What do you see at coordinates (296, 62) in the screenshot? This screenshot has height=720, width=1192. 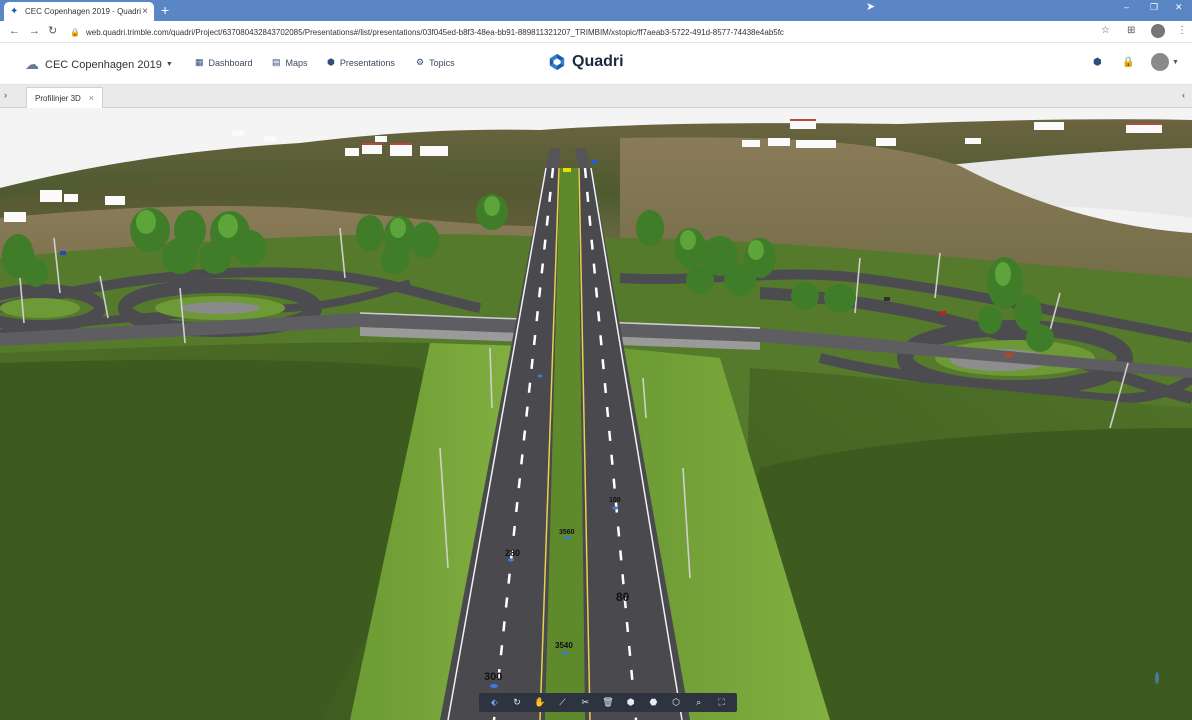 I see `nav-maps-label: Maps` at bounding box center [296, 62].